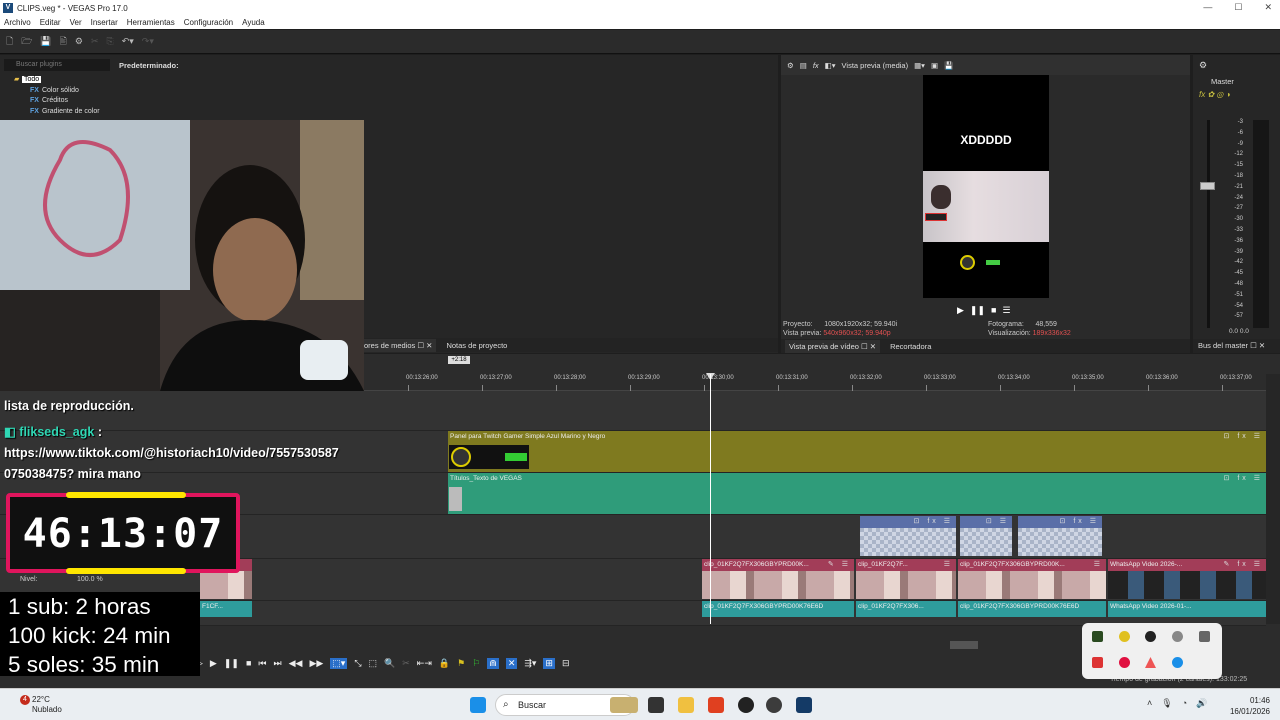  What do you see at coordinates (566, 663) in the screenshot?
I see `ignore-grouping-icon: ⊟` at bounding box center [566, 663].